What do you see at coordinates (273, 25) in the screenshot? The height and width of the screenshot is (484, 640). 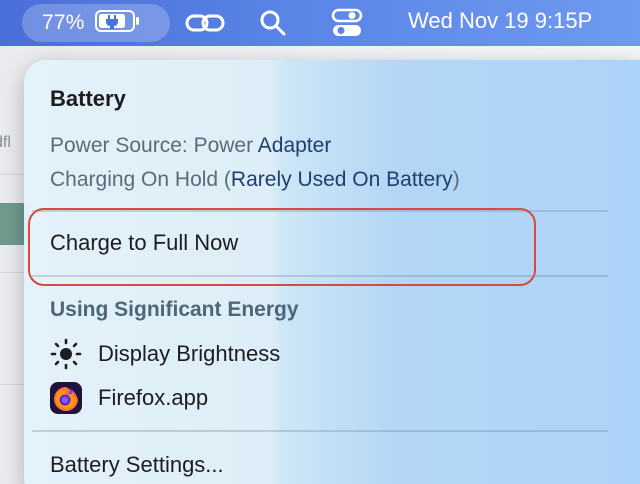 I see `search-icon` at bounding box center [273, 25].